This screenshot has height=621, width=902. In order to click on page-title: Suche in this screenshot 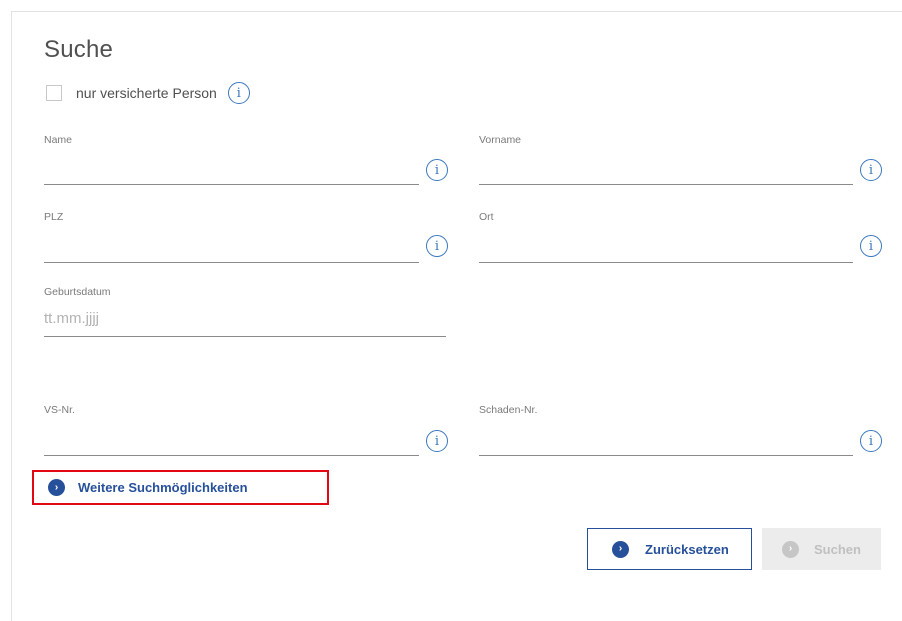, I will do `click(79, 49)`.